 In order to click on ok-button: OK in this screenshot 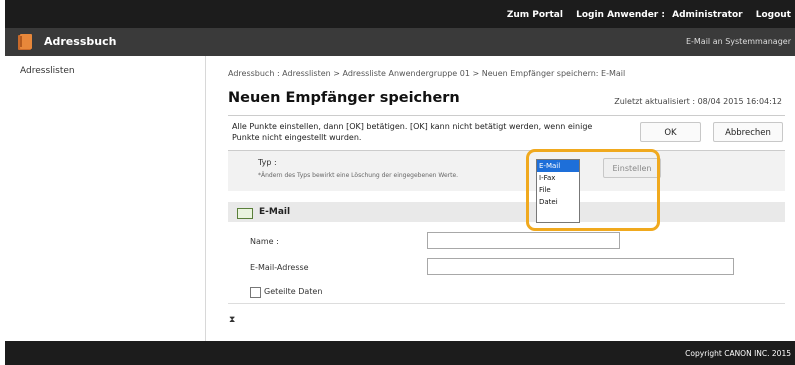, I will do `click(670, 132)`.